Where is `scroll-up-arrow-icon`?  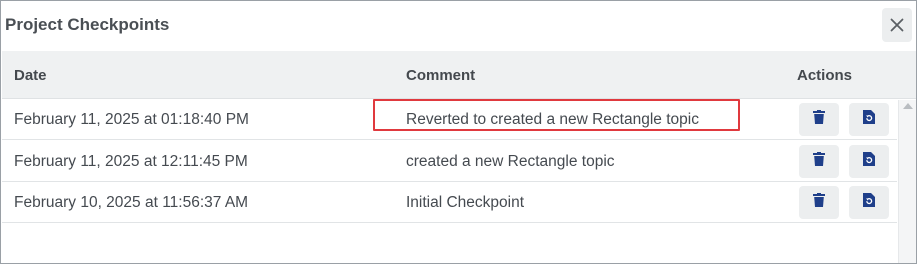
scroll-up-arrow-icon is located at coordinates (908, 106).